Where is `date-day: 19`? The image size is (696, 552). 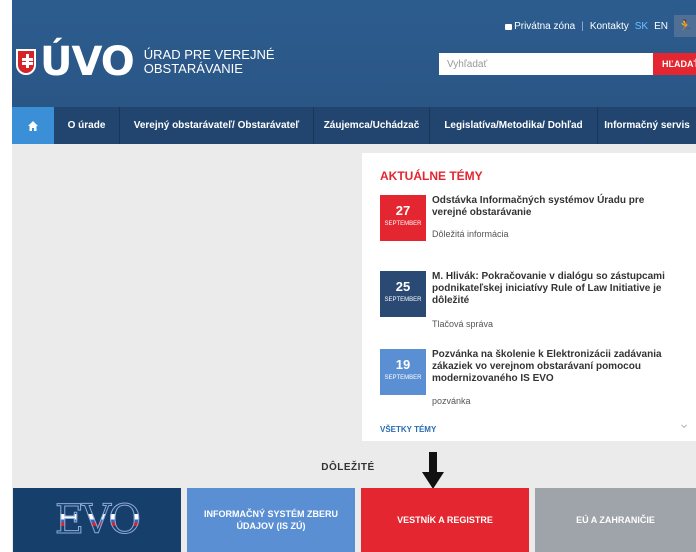
date-day: 19 is located at coordinates (403, 364).